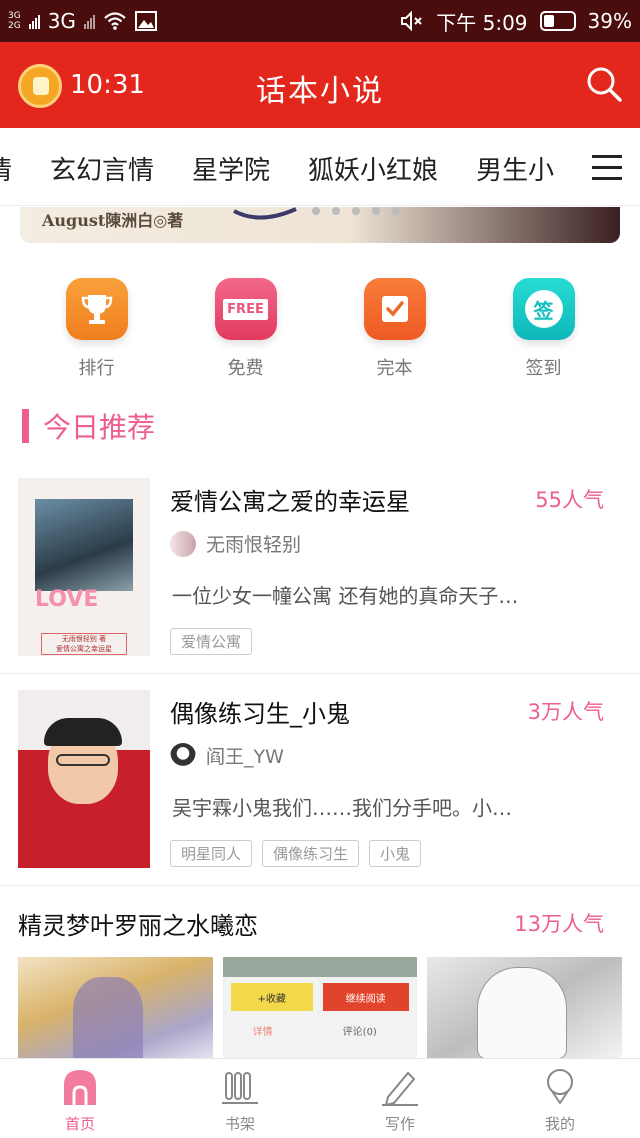 Image resolution: width=640 pixels, height=1138 pixels. What do you see at coordinates (559, 924) in the screenshot?
I see `featured-book-popularity: 13万人气` at bounding box center [559, 924].